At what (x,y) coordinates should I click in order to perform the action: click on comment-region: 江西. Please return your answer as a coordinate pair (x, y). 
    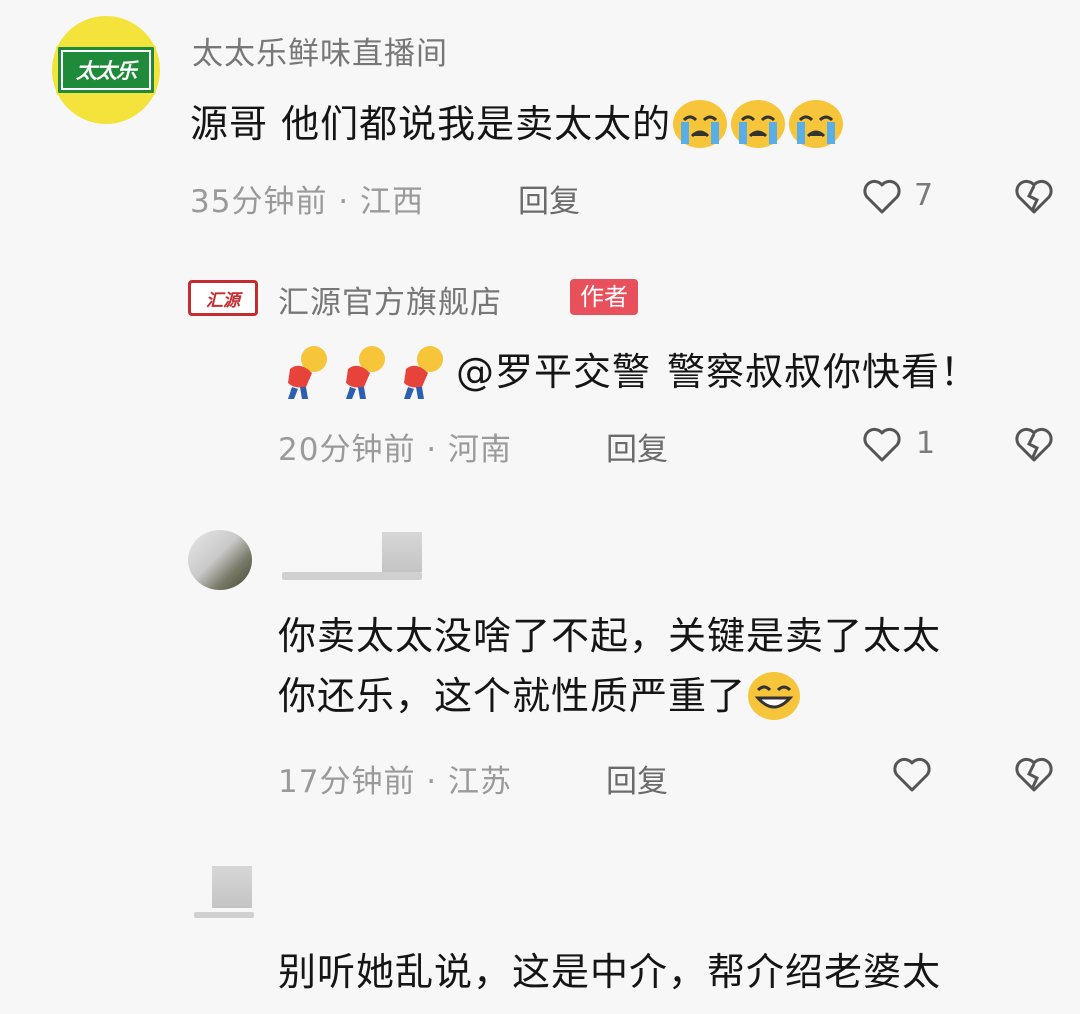
    Looking at the image, I should click on (392, 202).